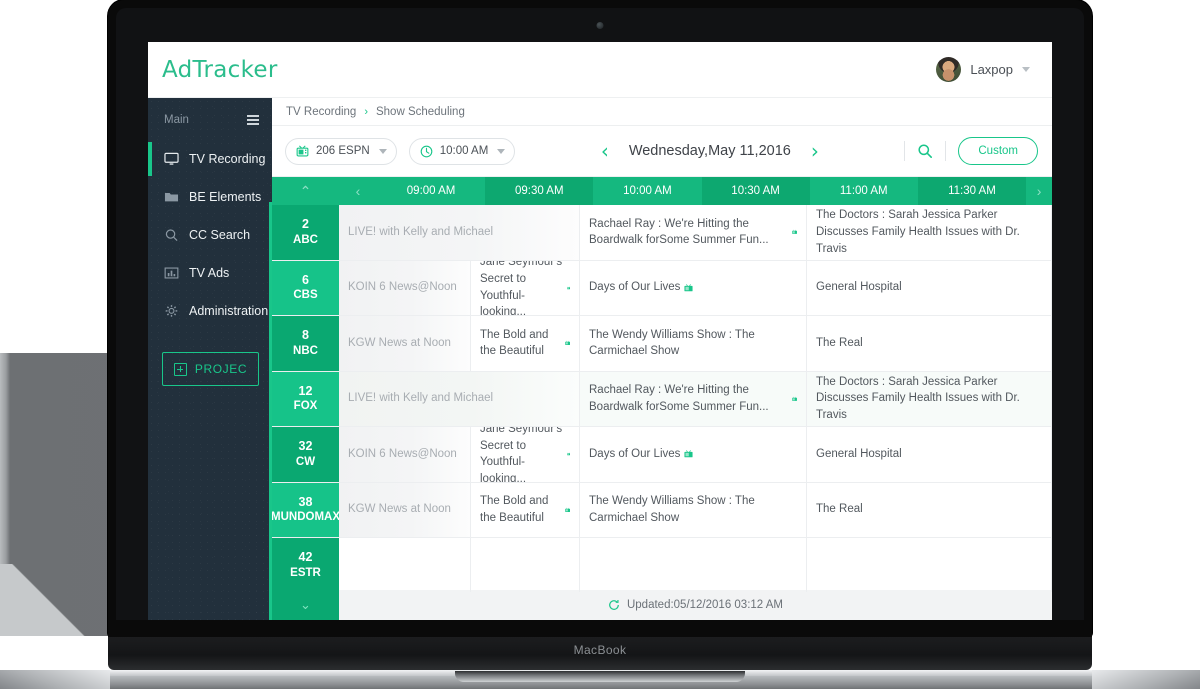 This screenshot has width=1200, height=689. Describe the element at coordinates (462, 151) in the screenshot. I see `time-filter-dropdown: 10:00 AM` at that location.